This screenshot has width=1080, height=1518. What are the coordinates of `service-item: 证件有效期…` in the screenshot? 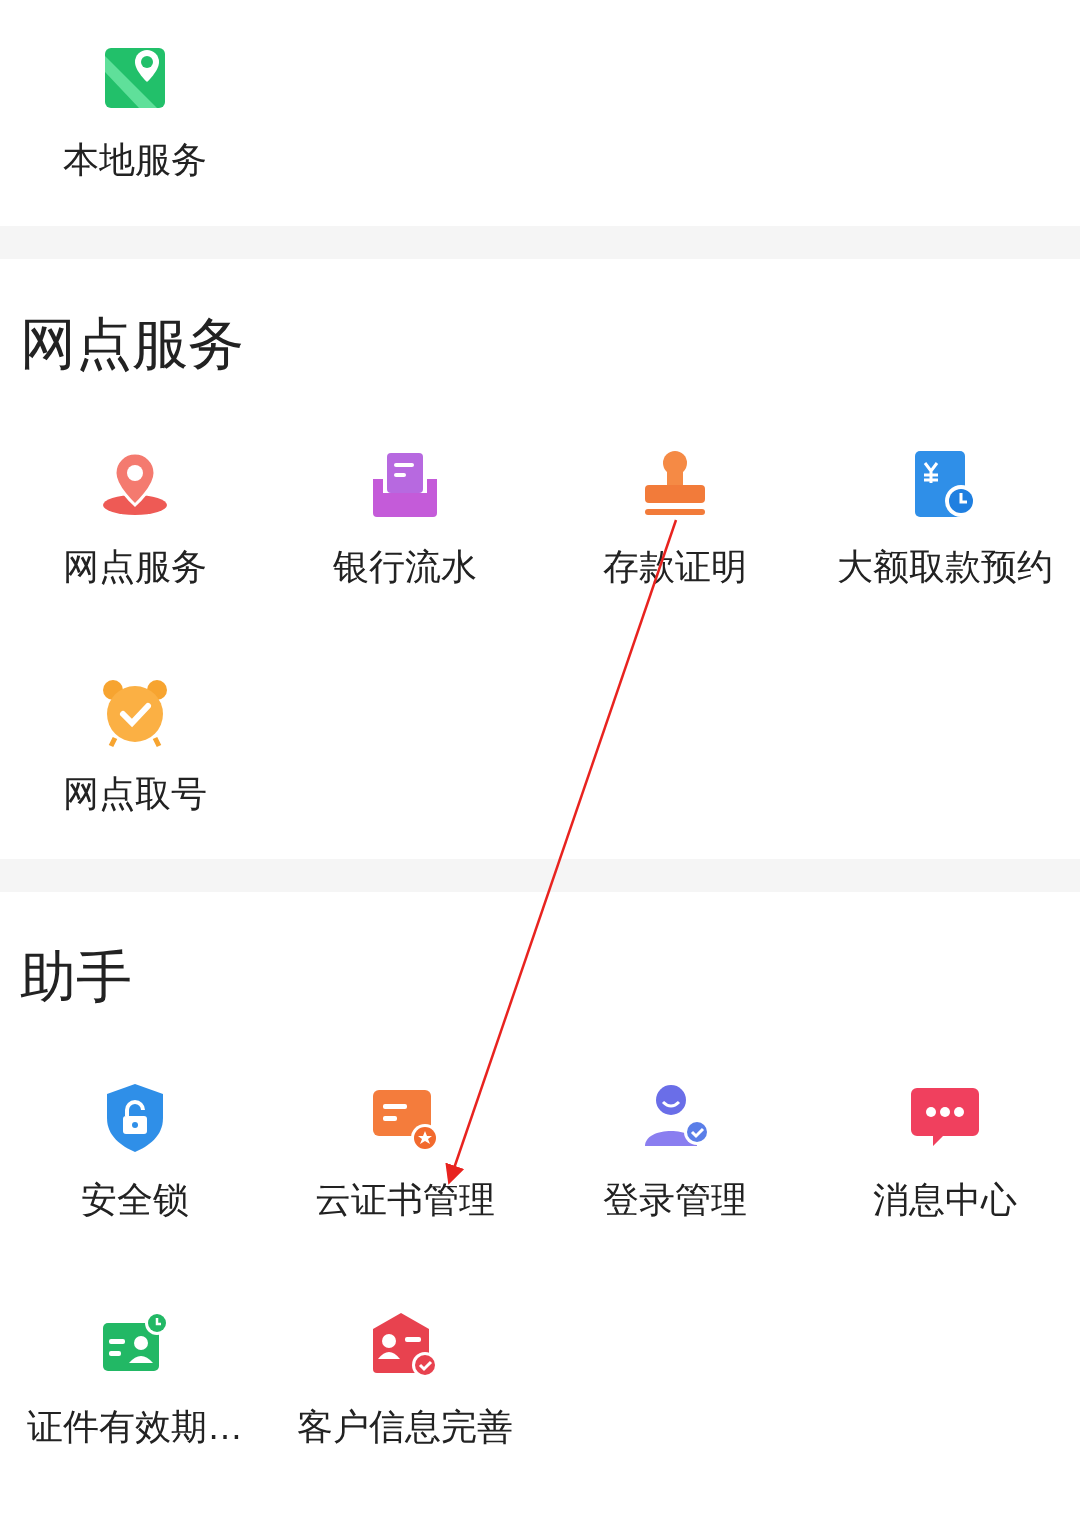 It's located at (135, 1378).